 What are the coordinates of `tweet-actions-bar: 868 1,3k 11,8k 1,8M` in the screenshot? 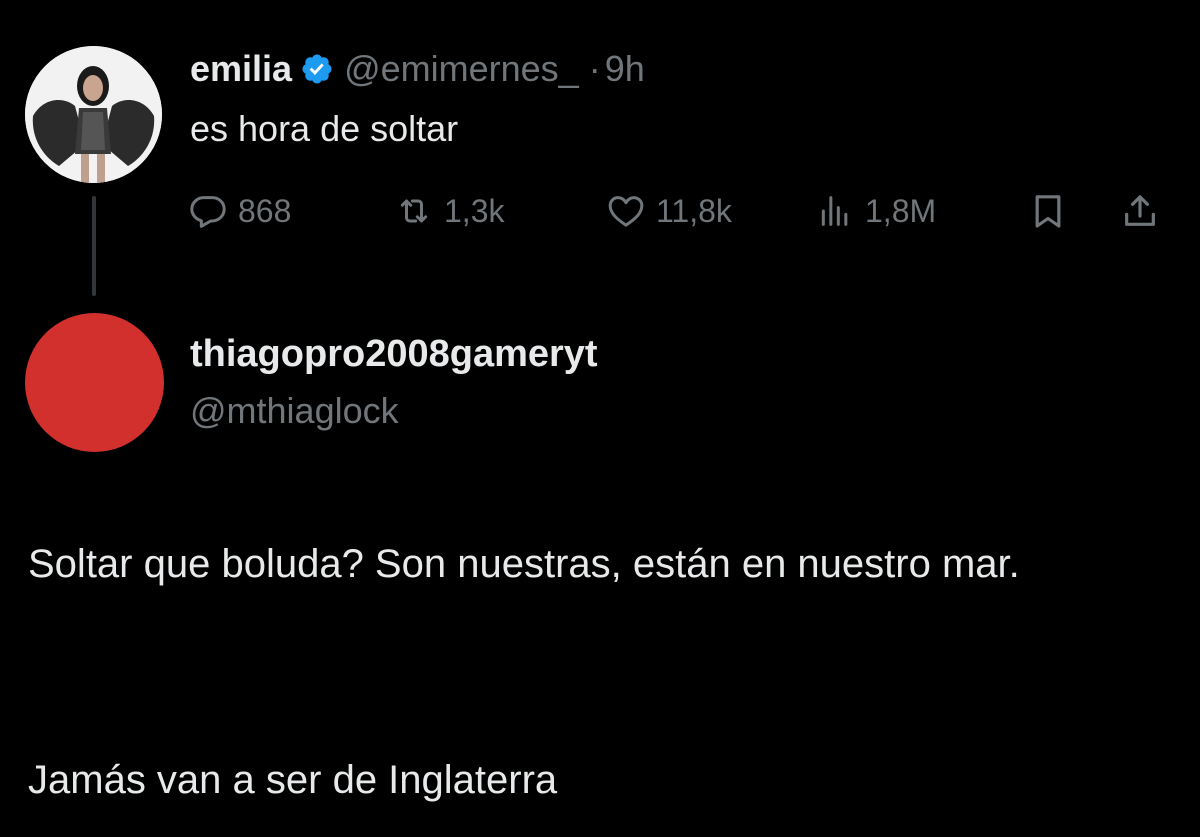 It's located at (678, 211).